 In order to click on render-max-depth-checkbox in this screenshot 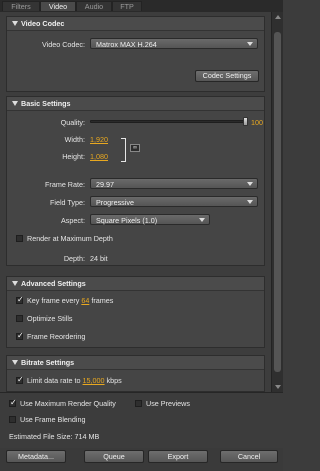, I will do `click(19, 238)`.